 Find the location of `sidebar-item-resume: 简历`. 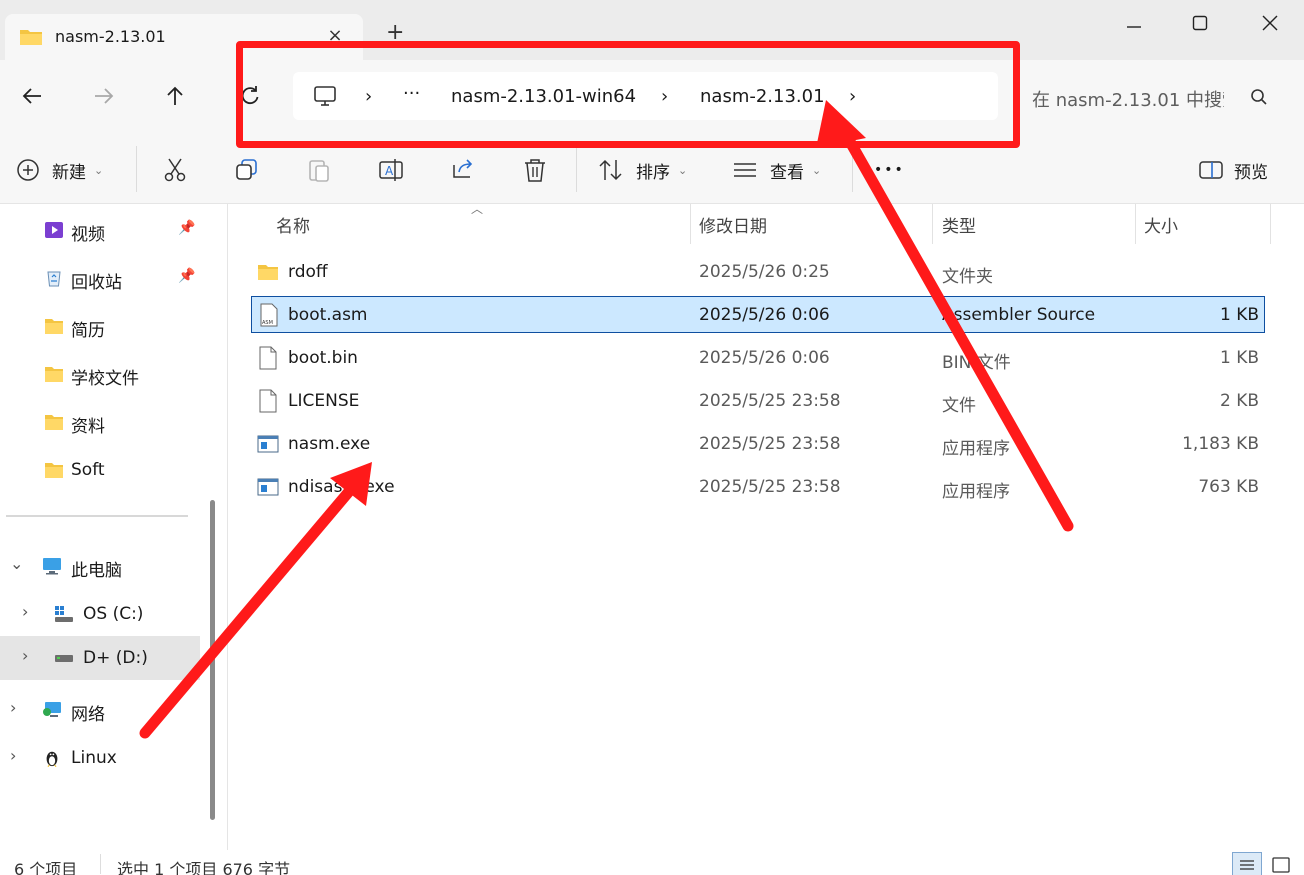

sidebar-item-resume: 简历 is located at coordinates (100, 326).